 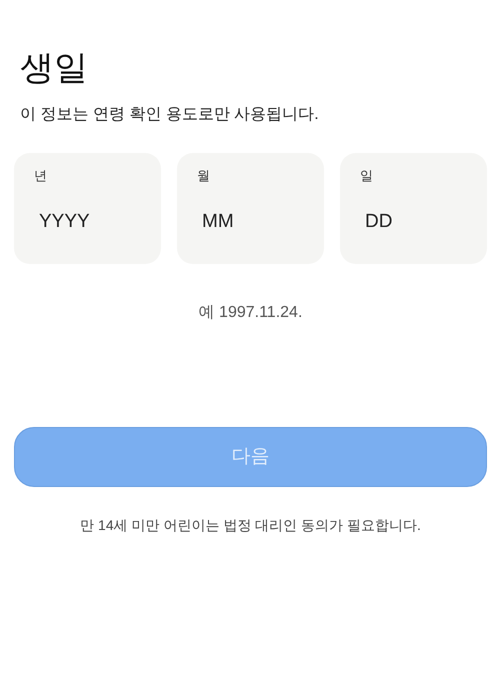 I want to click on date-input-field: YYYY, so click(x=89, y=222).